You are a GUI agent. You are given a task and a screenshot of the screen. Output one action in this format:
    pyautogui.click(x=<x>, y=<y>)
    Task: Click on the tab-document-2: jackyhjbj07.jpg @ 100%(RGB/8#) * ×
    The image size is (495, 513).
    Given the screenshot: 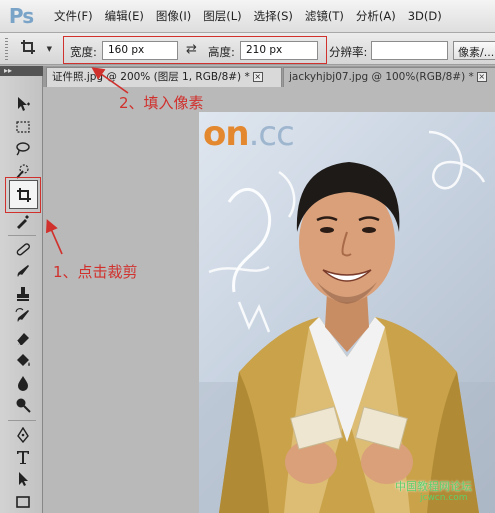 What is the action you would take?
    pyautogui.click(x=389, y=77)
    